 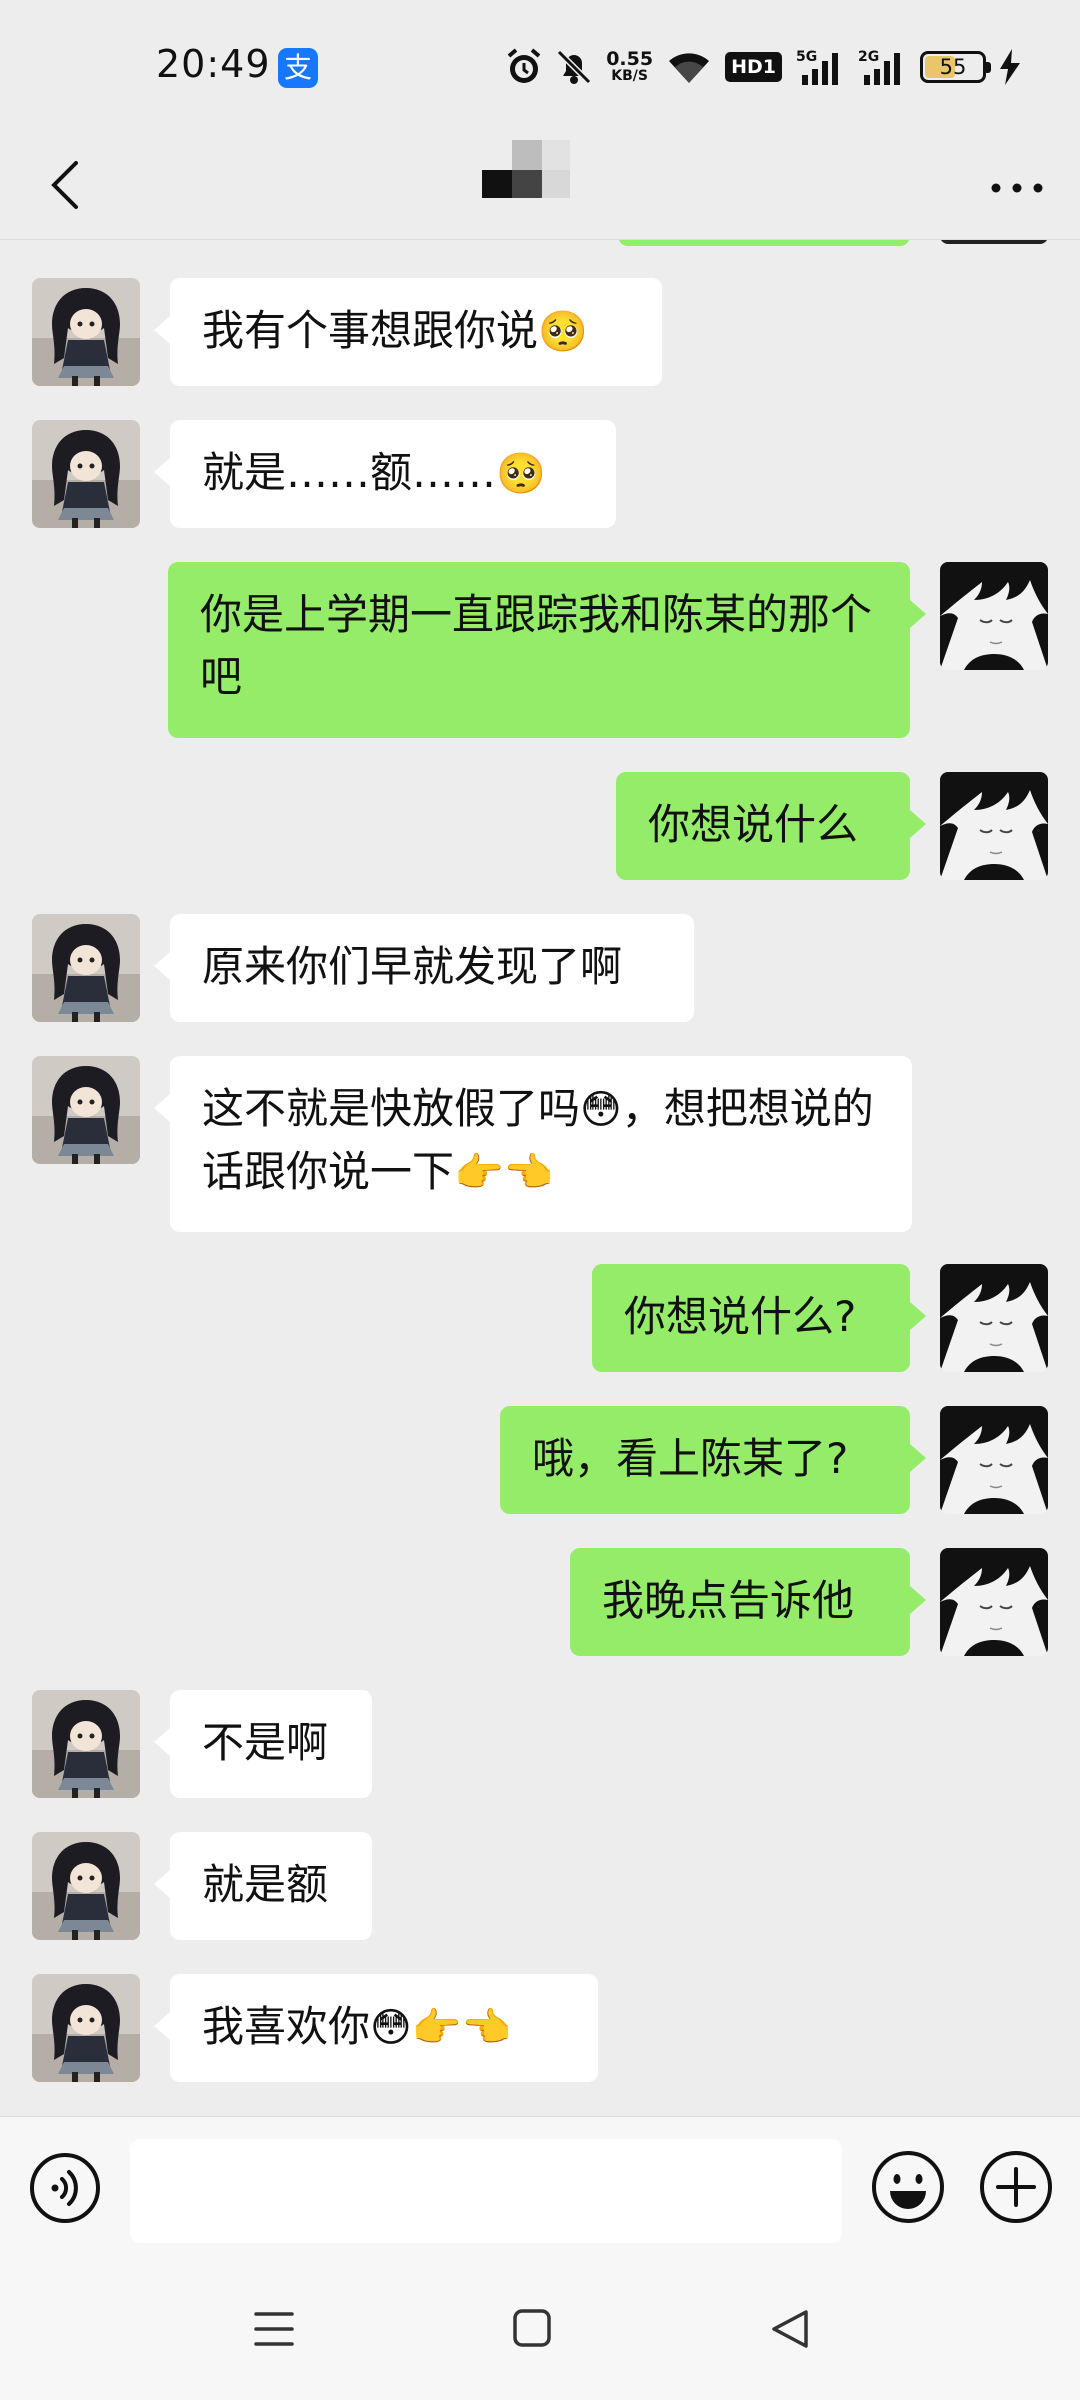 I want to click on message-bubble: 这不就是快放假了吗😳，想把想说的话跟你说一下👉👈, so click(x=533, y=1144).